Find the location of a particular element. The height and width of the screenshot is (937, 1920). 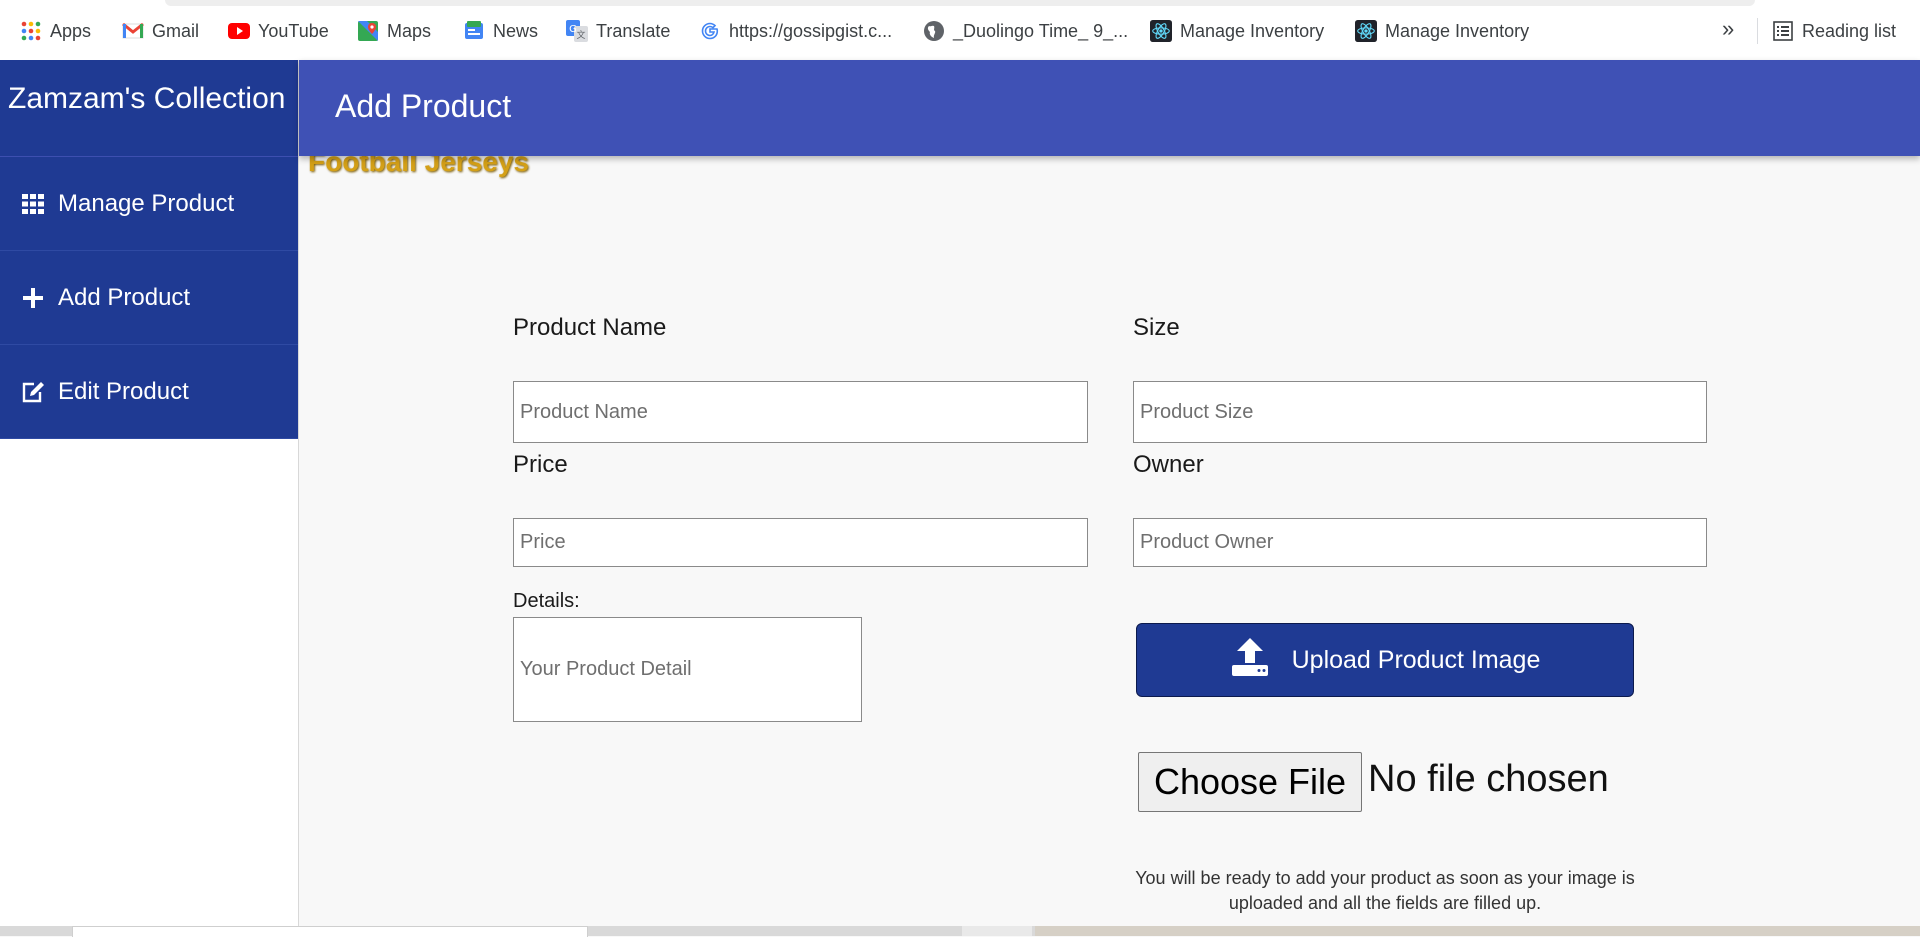

bookmark-maps: Maps is located at coordinates (394, 31).